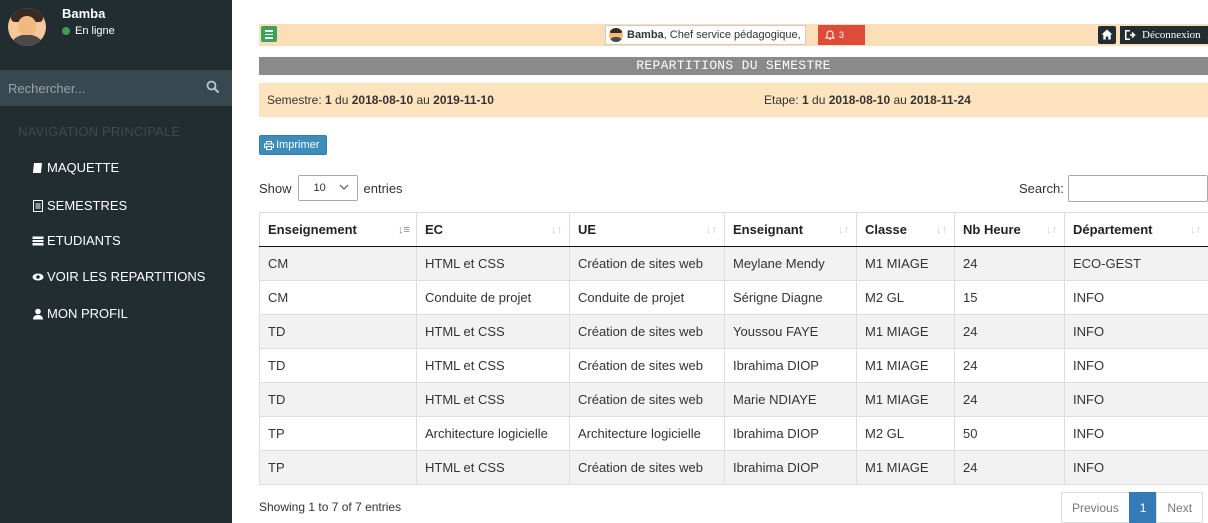 The image size is (1208, 523). I want to click on search-icon, so click(213, 87).